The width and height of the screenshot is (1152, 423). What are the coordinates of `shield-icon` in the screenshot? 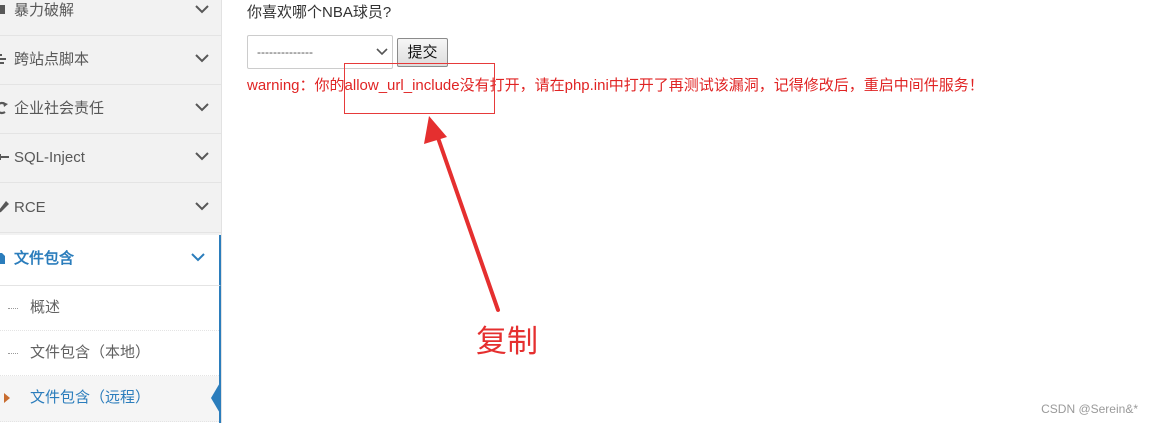 It's located at (4, 10).